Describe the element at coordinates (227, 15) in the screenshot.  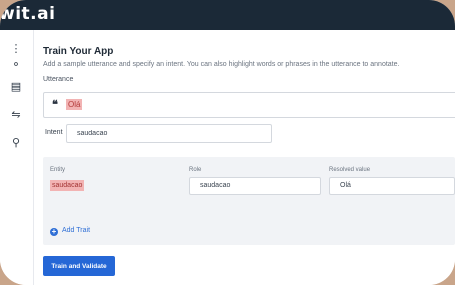
I see `top-bar: wit.ai` at that location.